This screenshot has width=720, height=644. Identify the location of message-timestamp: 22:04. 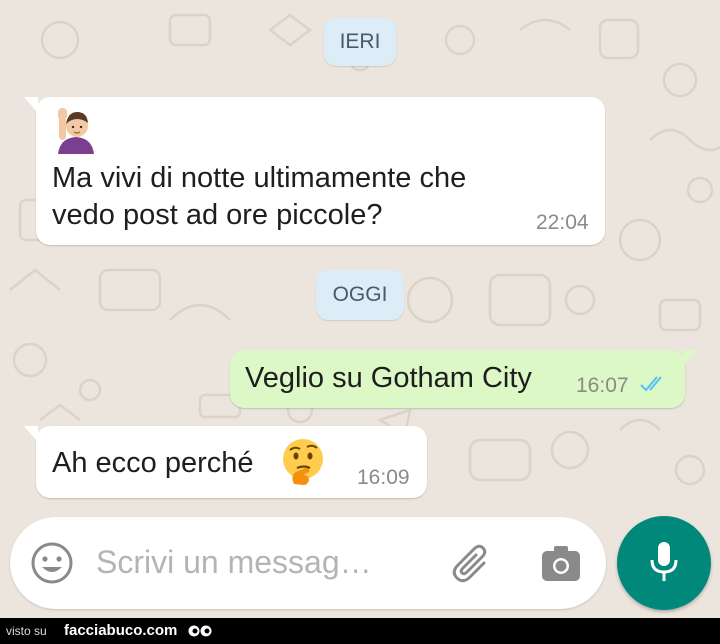
(562, 222).